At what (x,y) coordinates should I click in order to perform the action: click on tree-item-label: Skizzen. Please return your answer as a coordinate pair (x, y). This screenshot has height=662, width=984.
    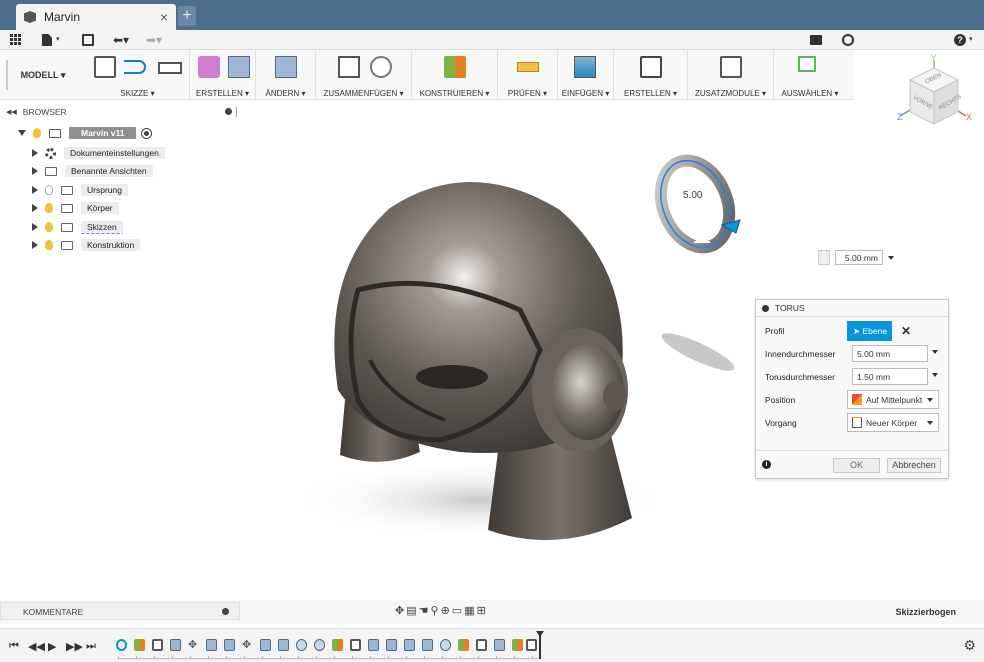
    Looking at the image, I should click on (102, 227).